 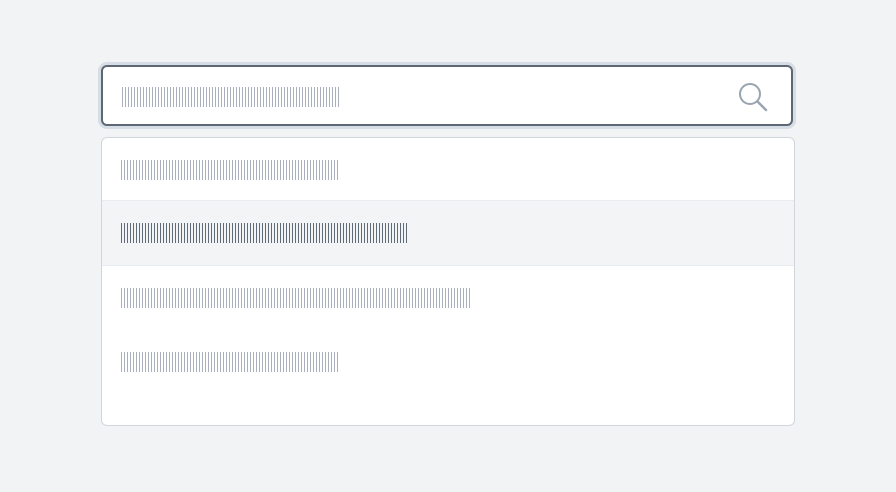 What do you see at coordinates (448, 233) in the screenshot?
I see `suggestion-option-active` at bounding box center [448, 233].